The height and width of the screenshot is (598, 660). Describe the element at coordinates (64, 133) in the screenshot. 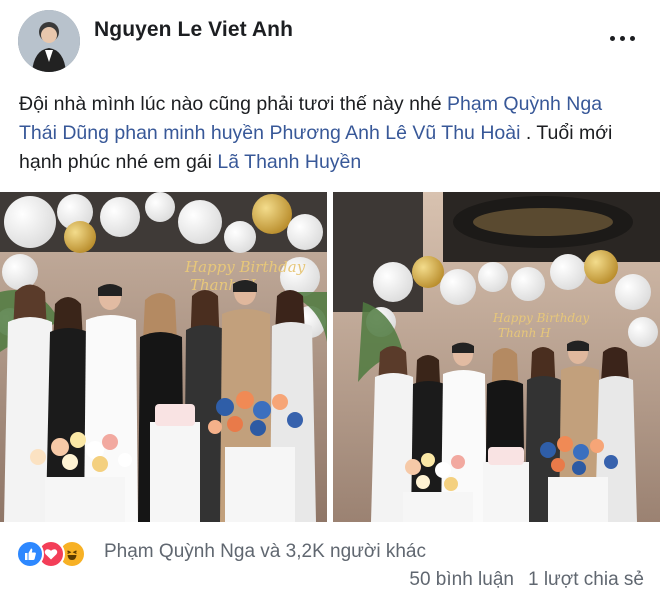

I see `tagged-user: Thái Dũng` at that location.